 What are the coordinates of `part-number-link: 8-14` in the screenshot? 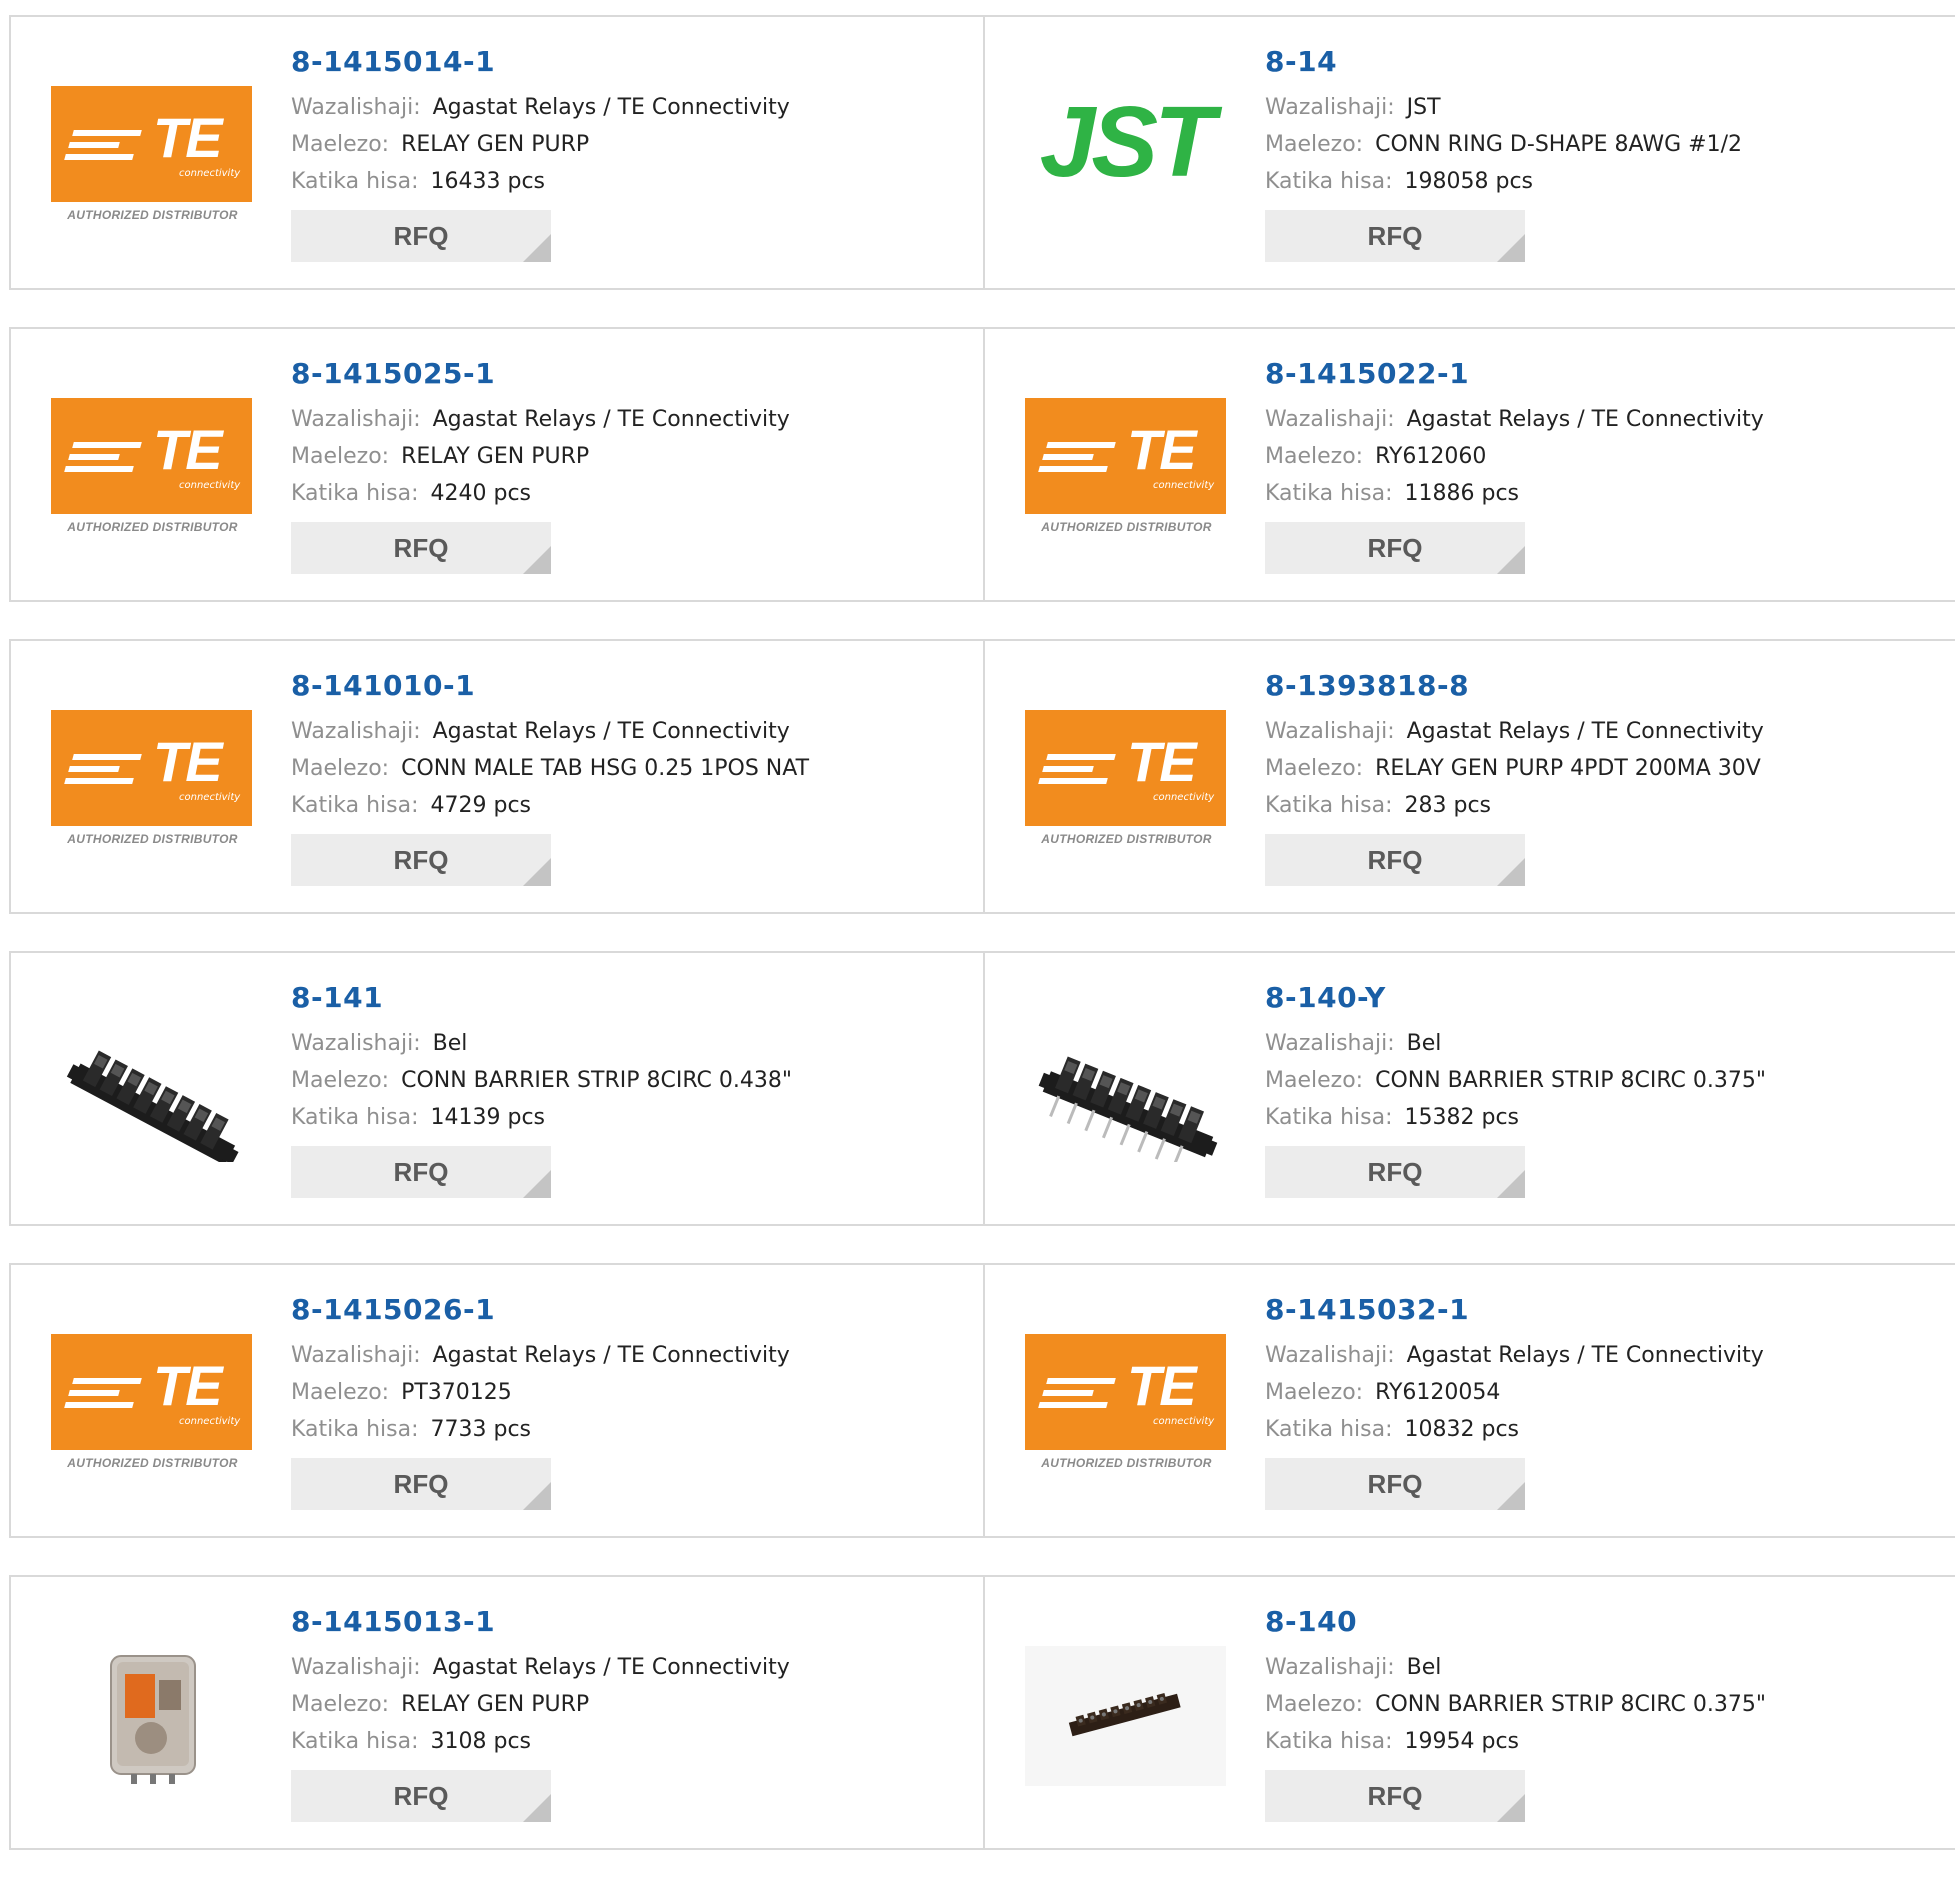 It's located at (1503, 62).